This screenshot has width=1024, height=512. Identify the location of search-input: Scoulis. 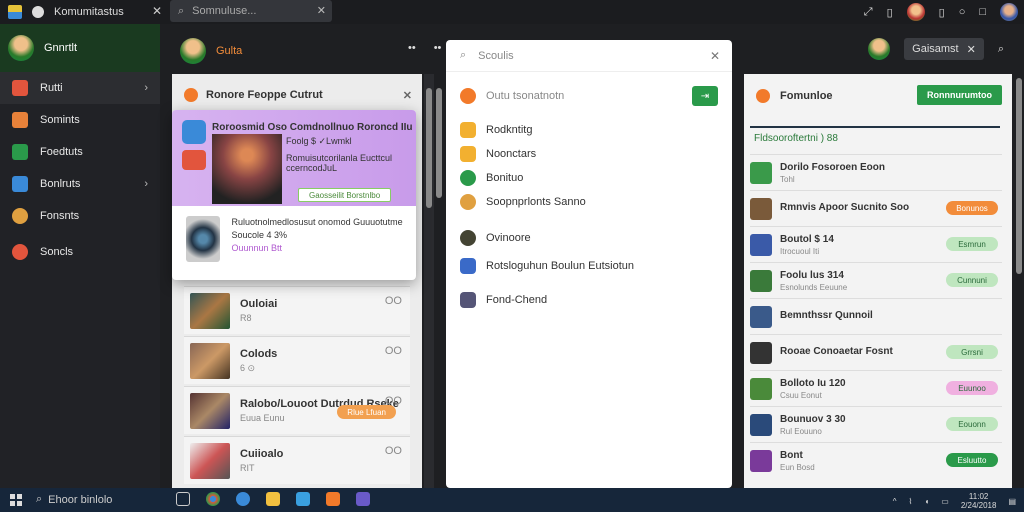
(495, 56).